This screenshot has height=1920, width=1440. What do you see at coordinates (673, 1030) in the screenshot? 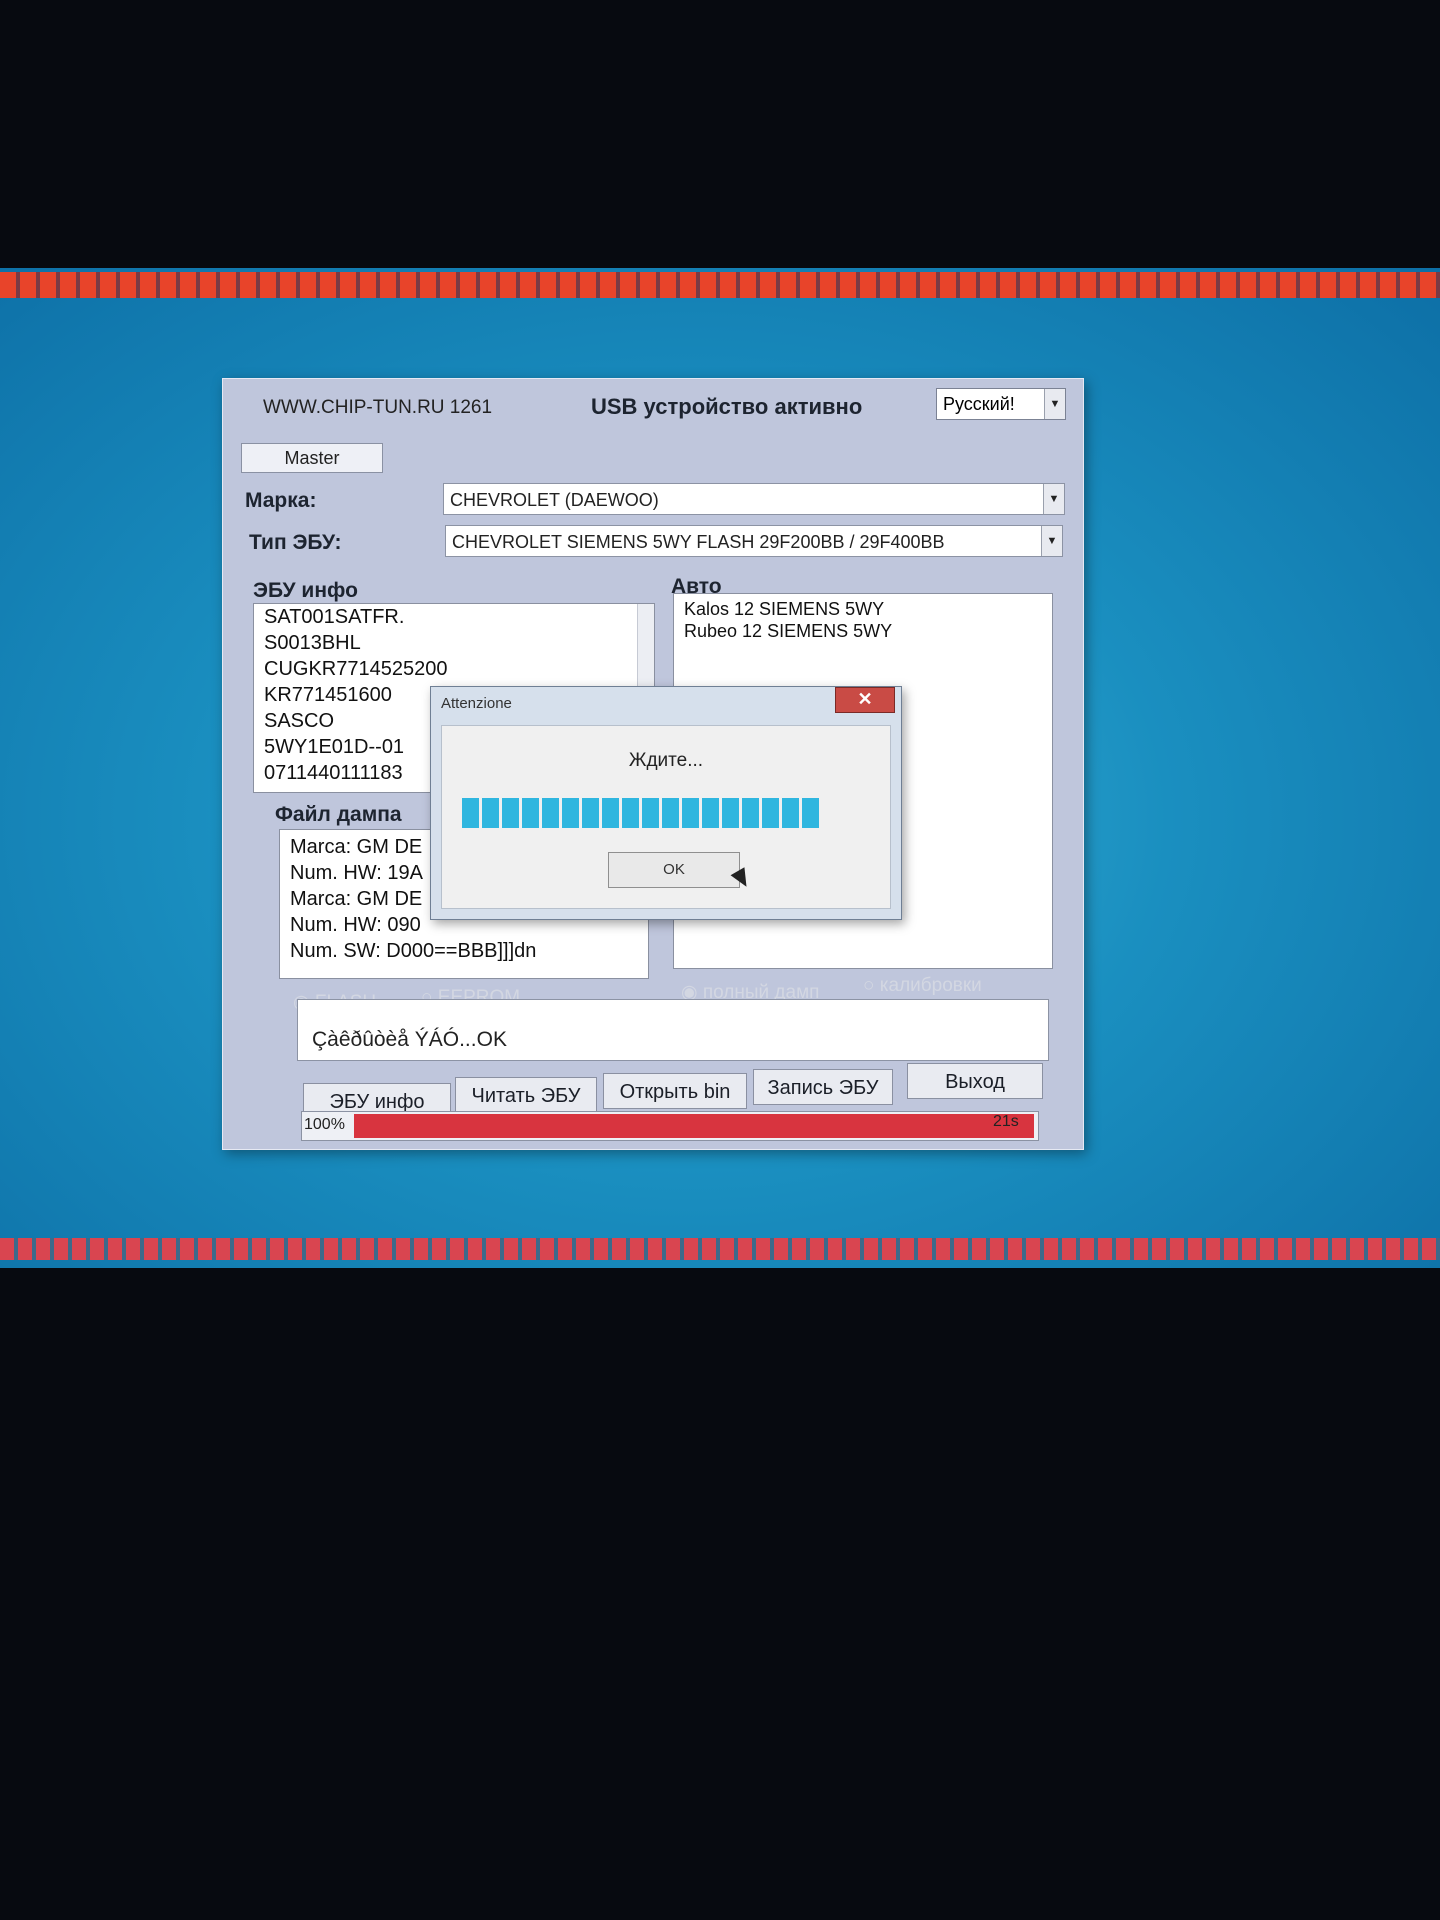
I see `log-output: Çàêðûòèå ÝÁÓ...OK` at bounding box center [673, 1030].